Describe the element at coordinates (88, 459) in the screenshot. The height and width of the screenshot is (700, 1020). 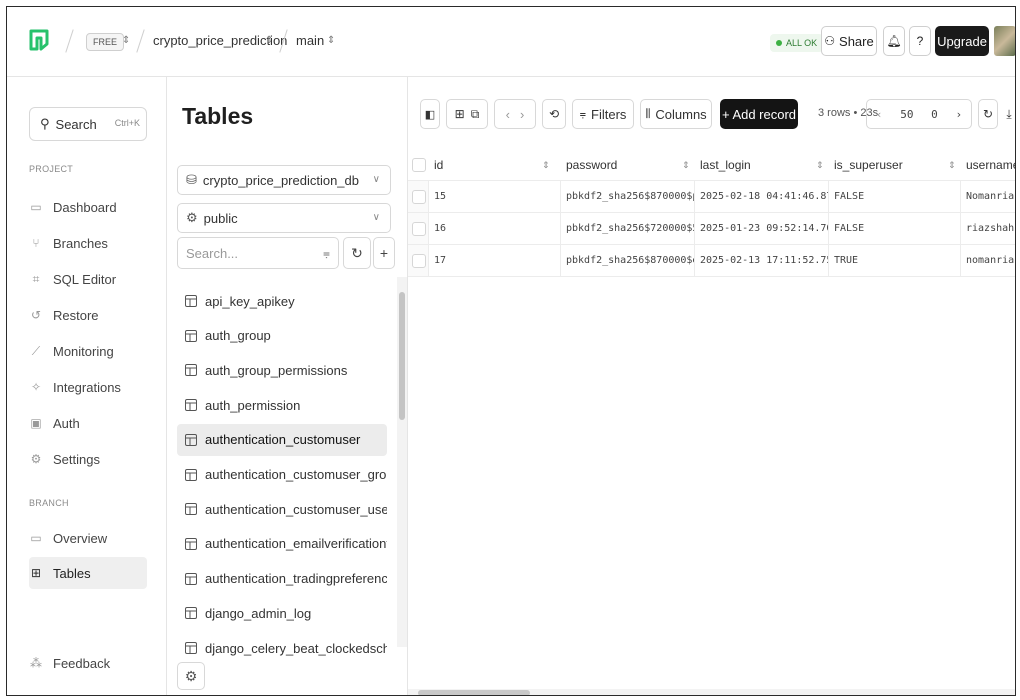
I see `nav-item-settings: ⚙ Settings` at that location.